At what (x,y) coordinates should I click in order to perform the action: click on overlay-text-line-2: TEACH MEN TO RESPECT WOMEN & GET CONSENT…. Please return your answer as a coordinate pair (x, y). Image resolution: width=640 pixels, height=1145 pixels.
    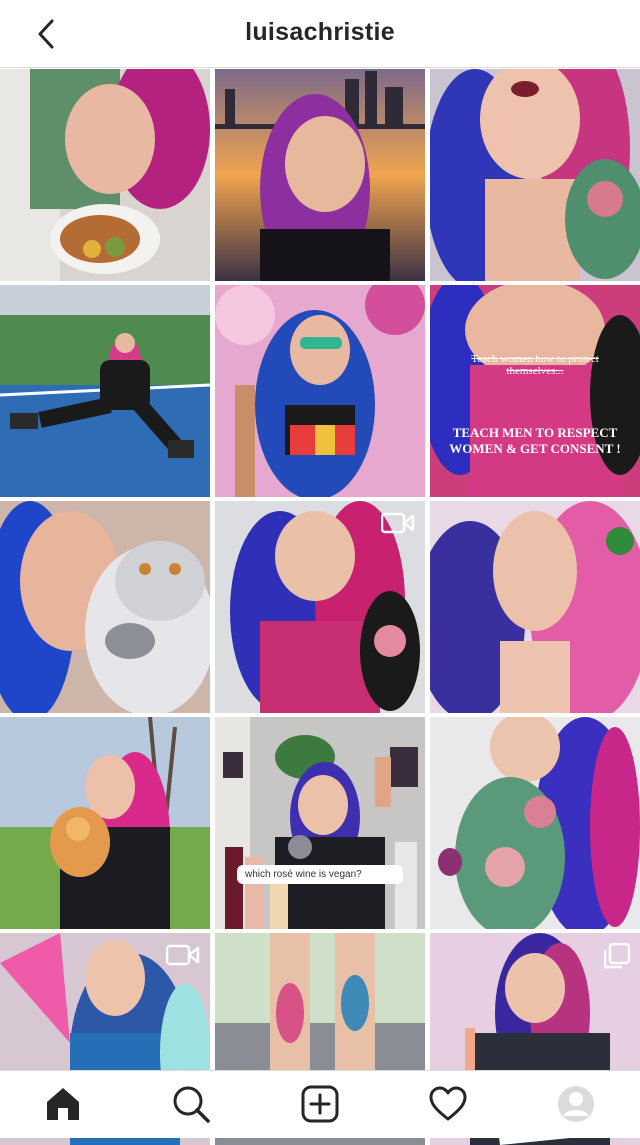
    Looking at the image, I should click on (535, 440).